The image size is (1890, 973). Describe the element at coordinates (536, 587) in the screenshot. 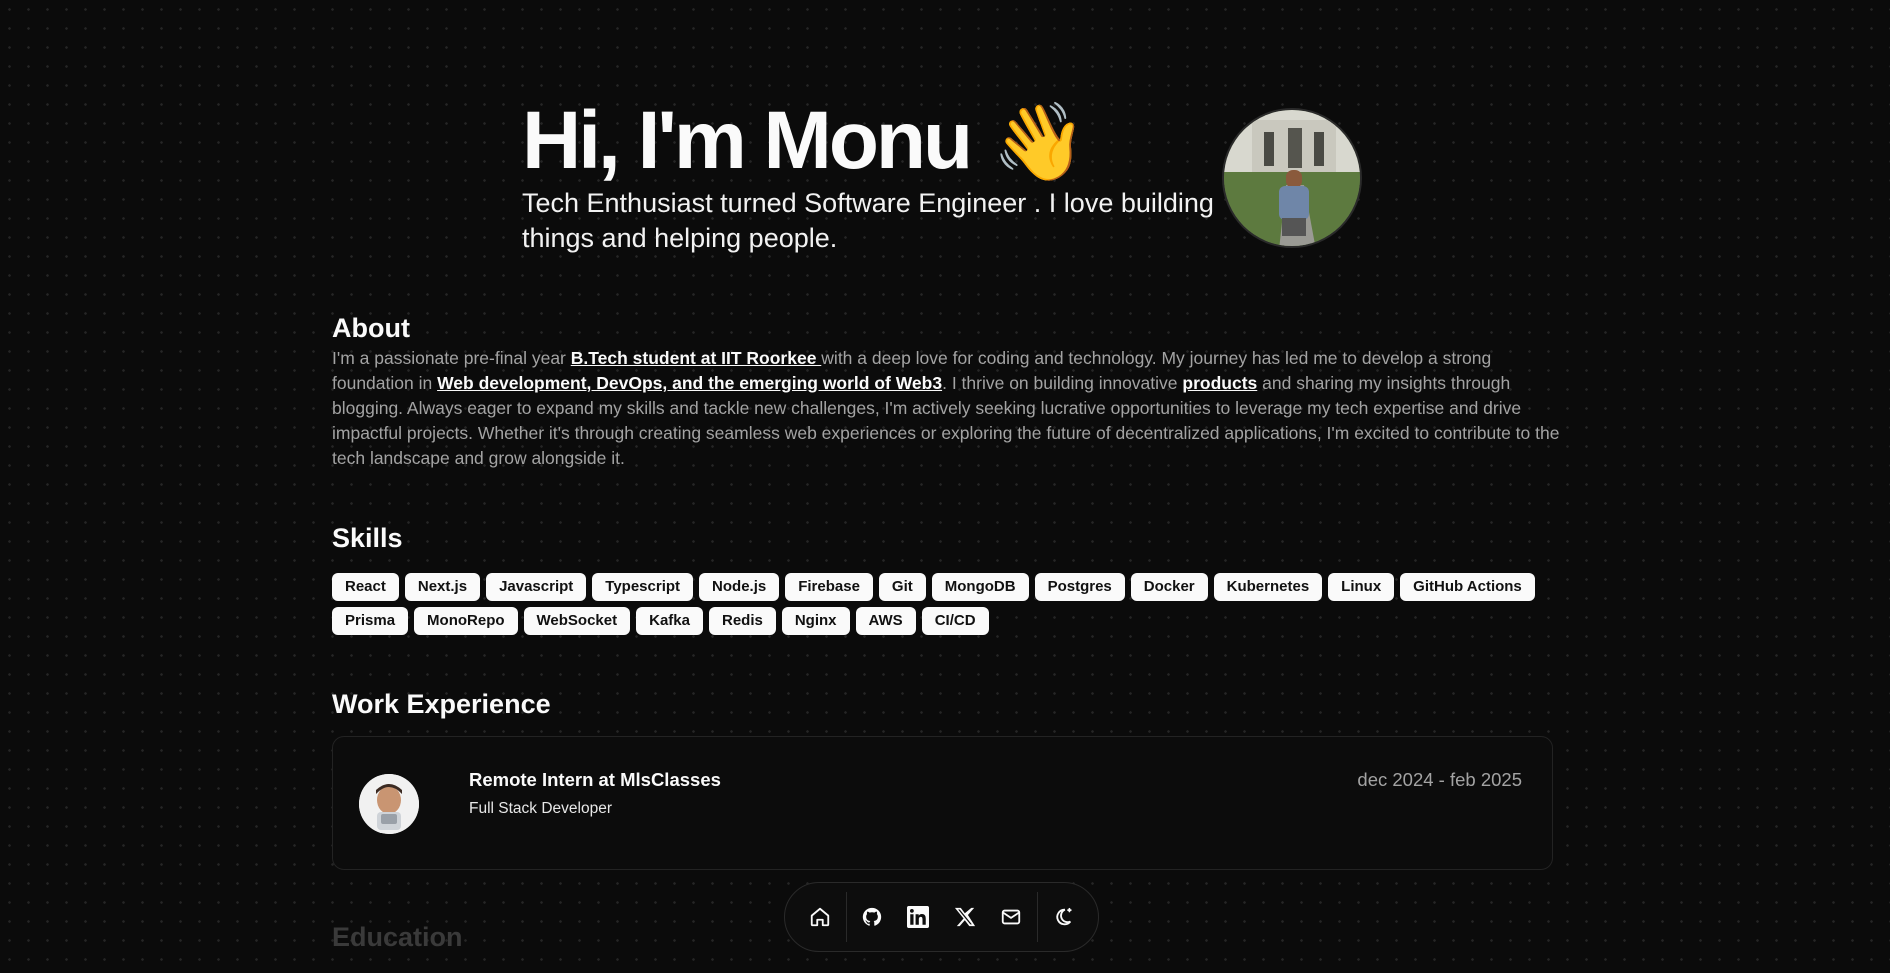

I see `skill-badge: Javascript` at that location.